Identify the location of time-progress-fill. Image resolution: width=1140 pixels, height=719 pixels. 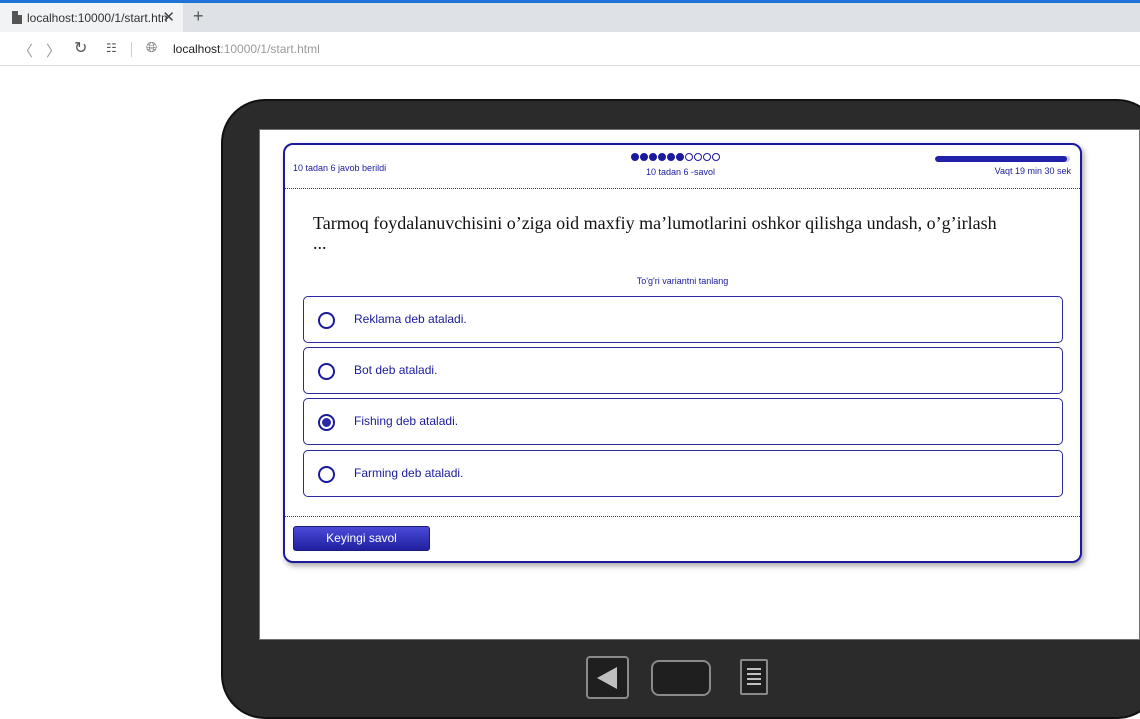
(1001, 159).